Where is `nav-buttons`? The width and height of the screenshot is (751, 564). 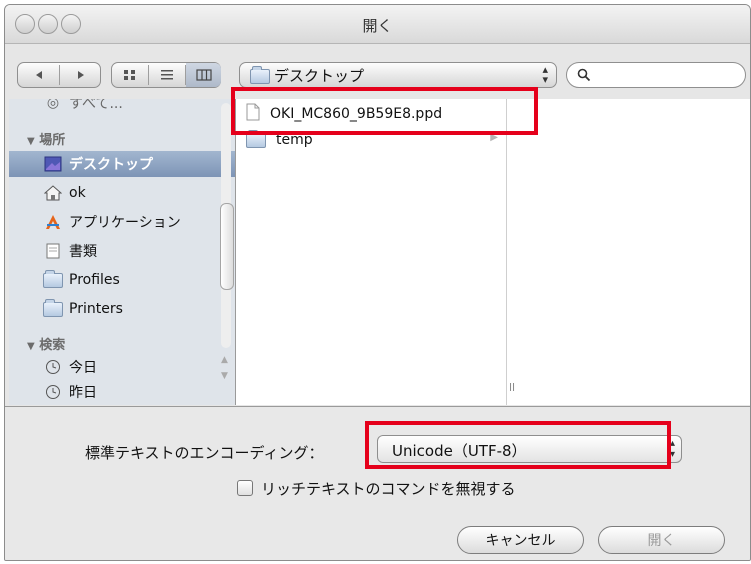
nav-buttons is located at coordinates (59, 75).